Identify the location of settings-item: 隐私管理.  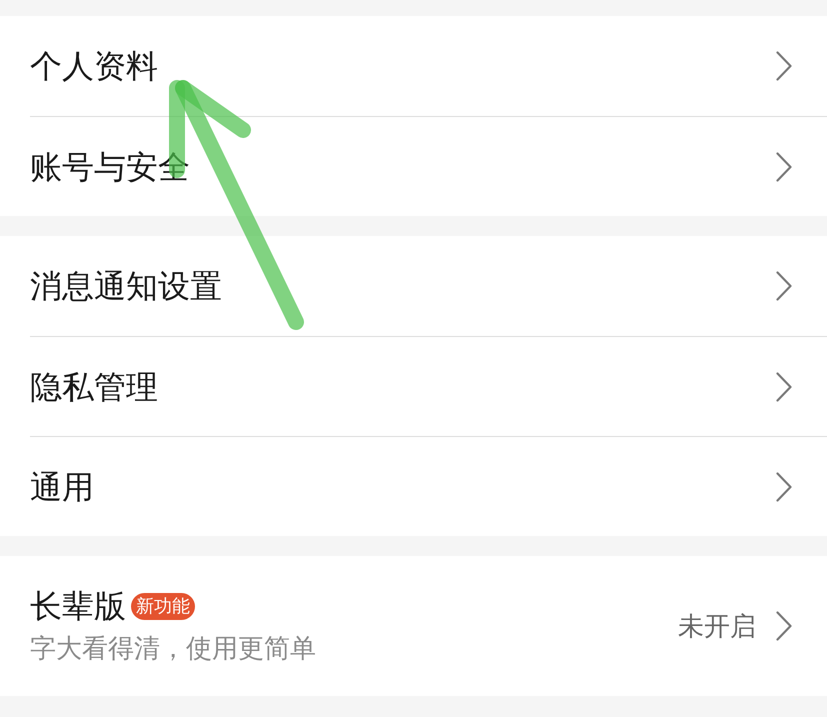
(413, 386).